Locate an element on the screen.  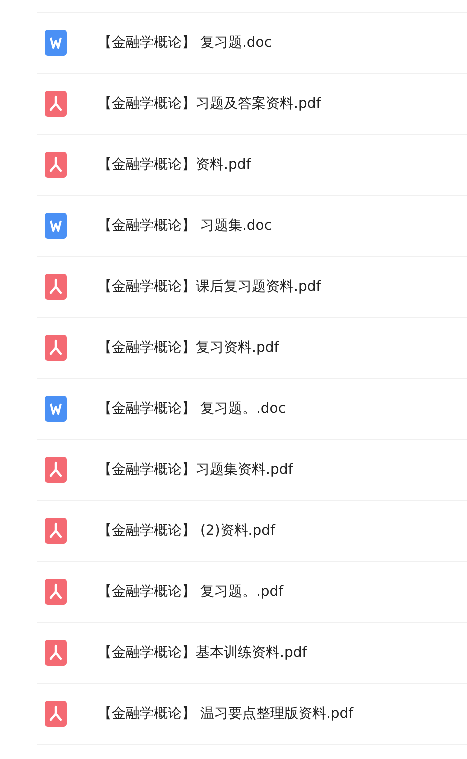
file-link: 【金融学概论】 复习题。.pdf is located at coordinates (191, 592).